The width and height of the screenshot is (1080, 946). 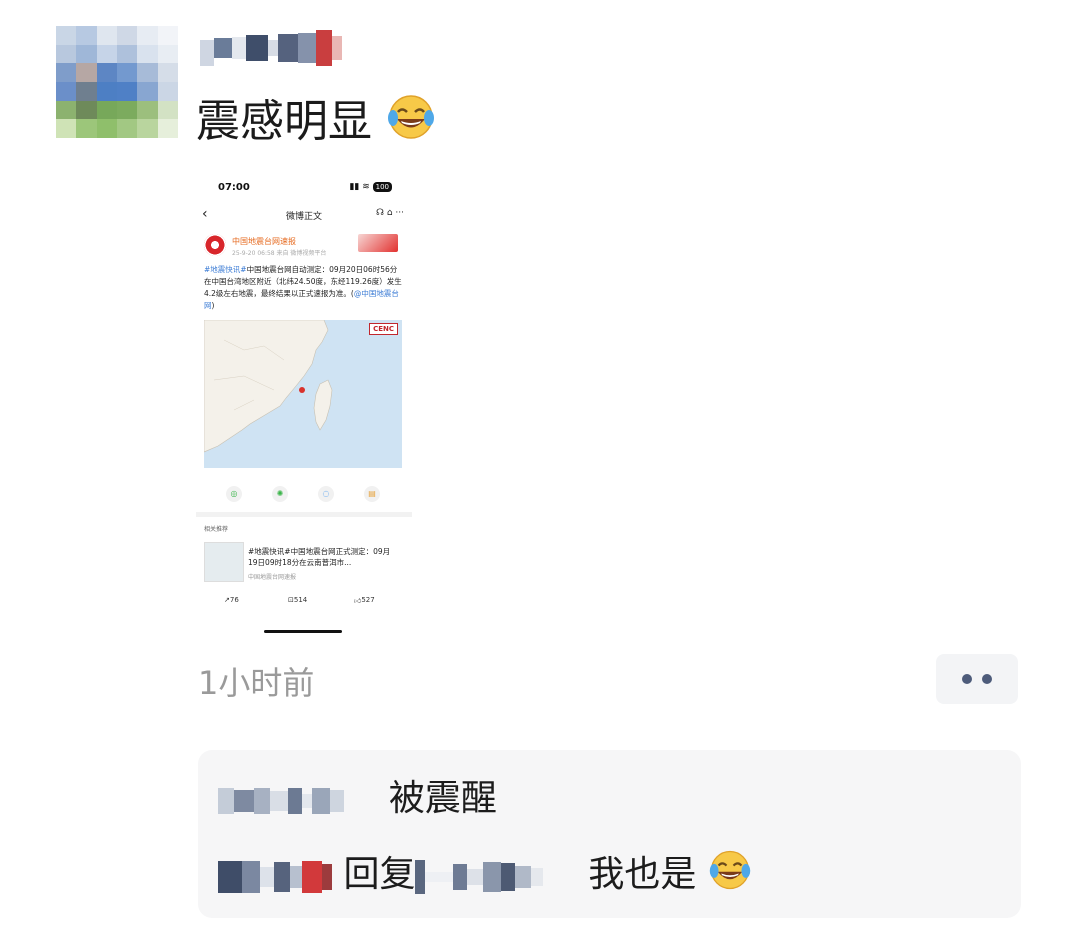 I want to click on post-text-content: 震感明显, so click(x=284, y=121).